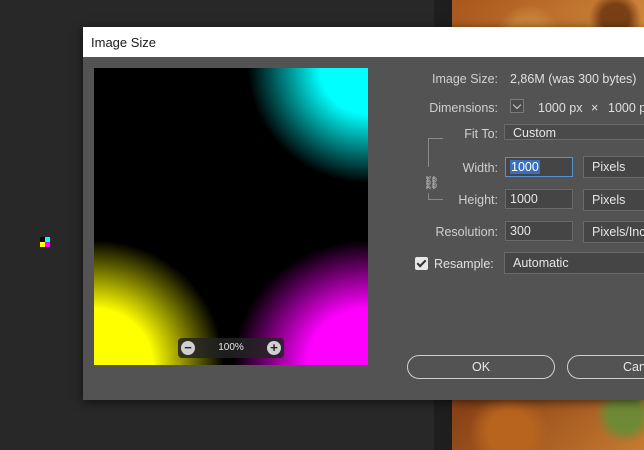 The height and width of the screenshot is (450, 644). I want to click on width-input: 1000, so click(539, 167).